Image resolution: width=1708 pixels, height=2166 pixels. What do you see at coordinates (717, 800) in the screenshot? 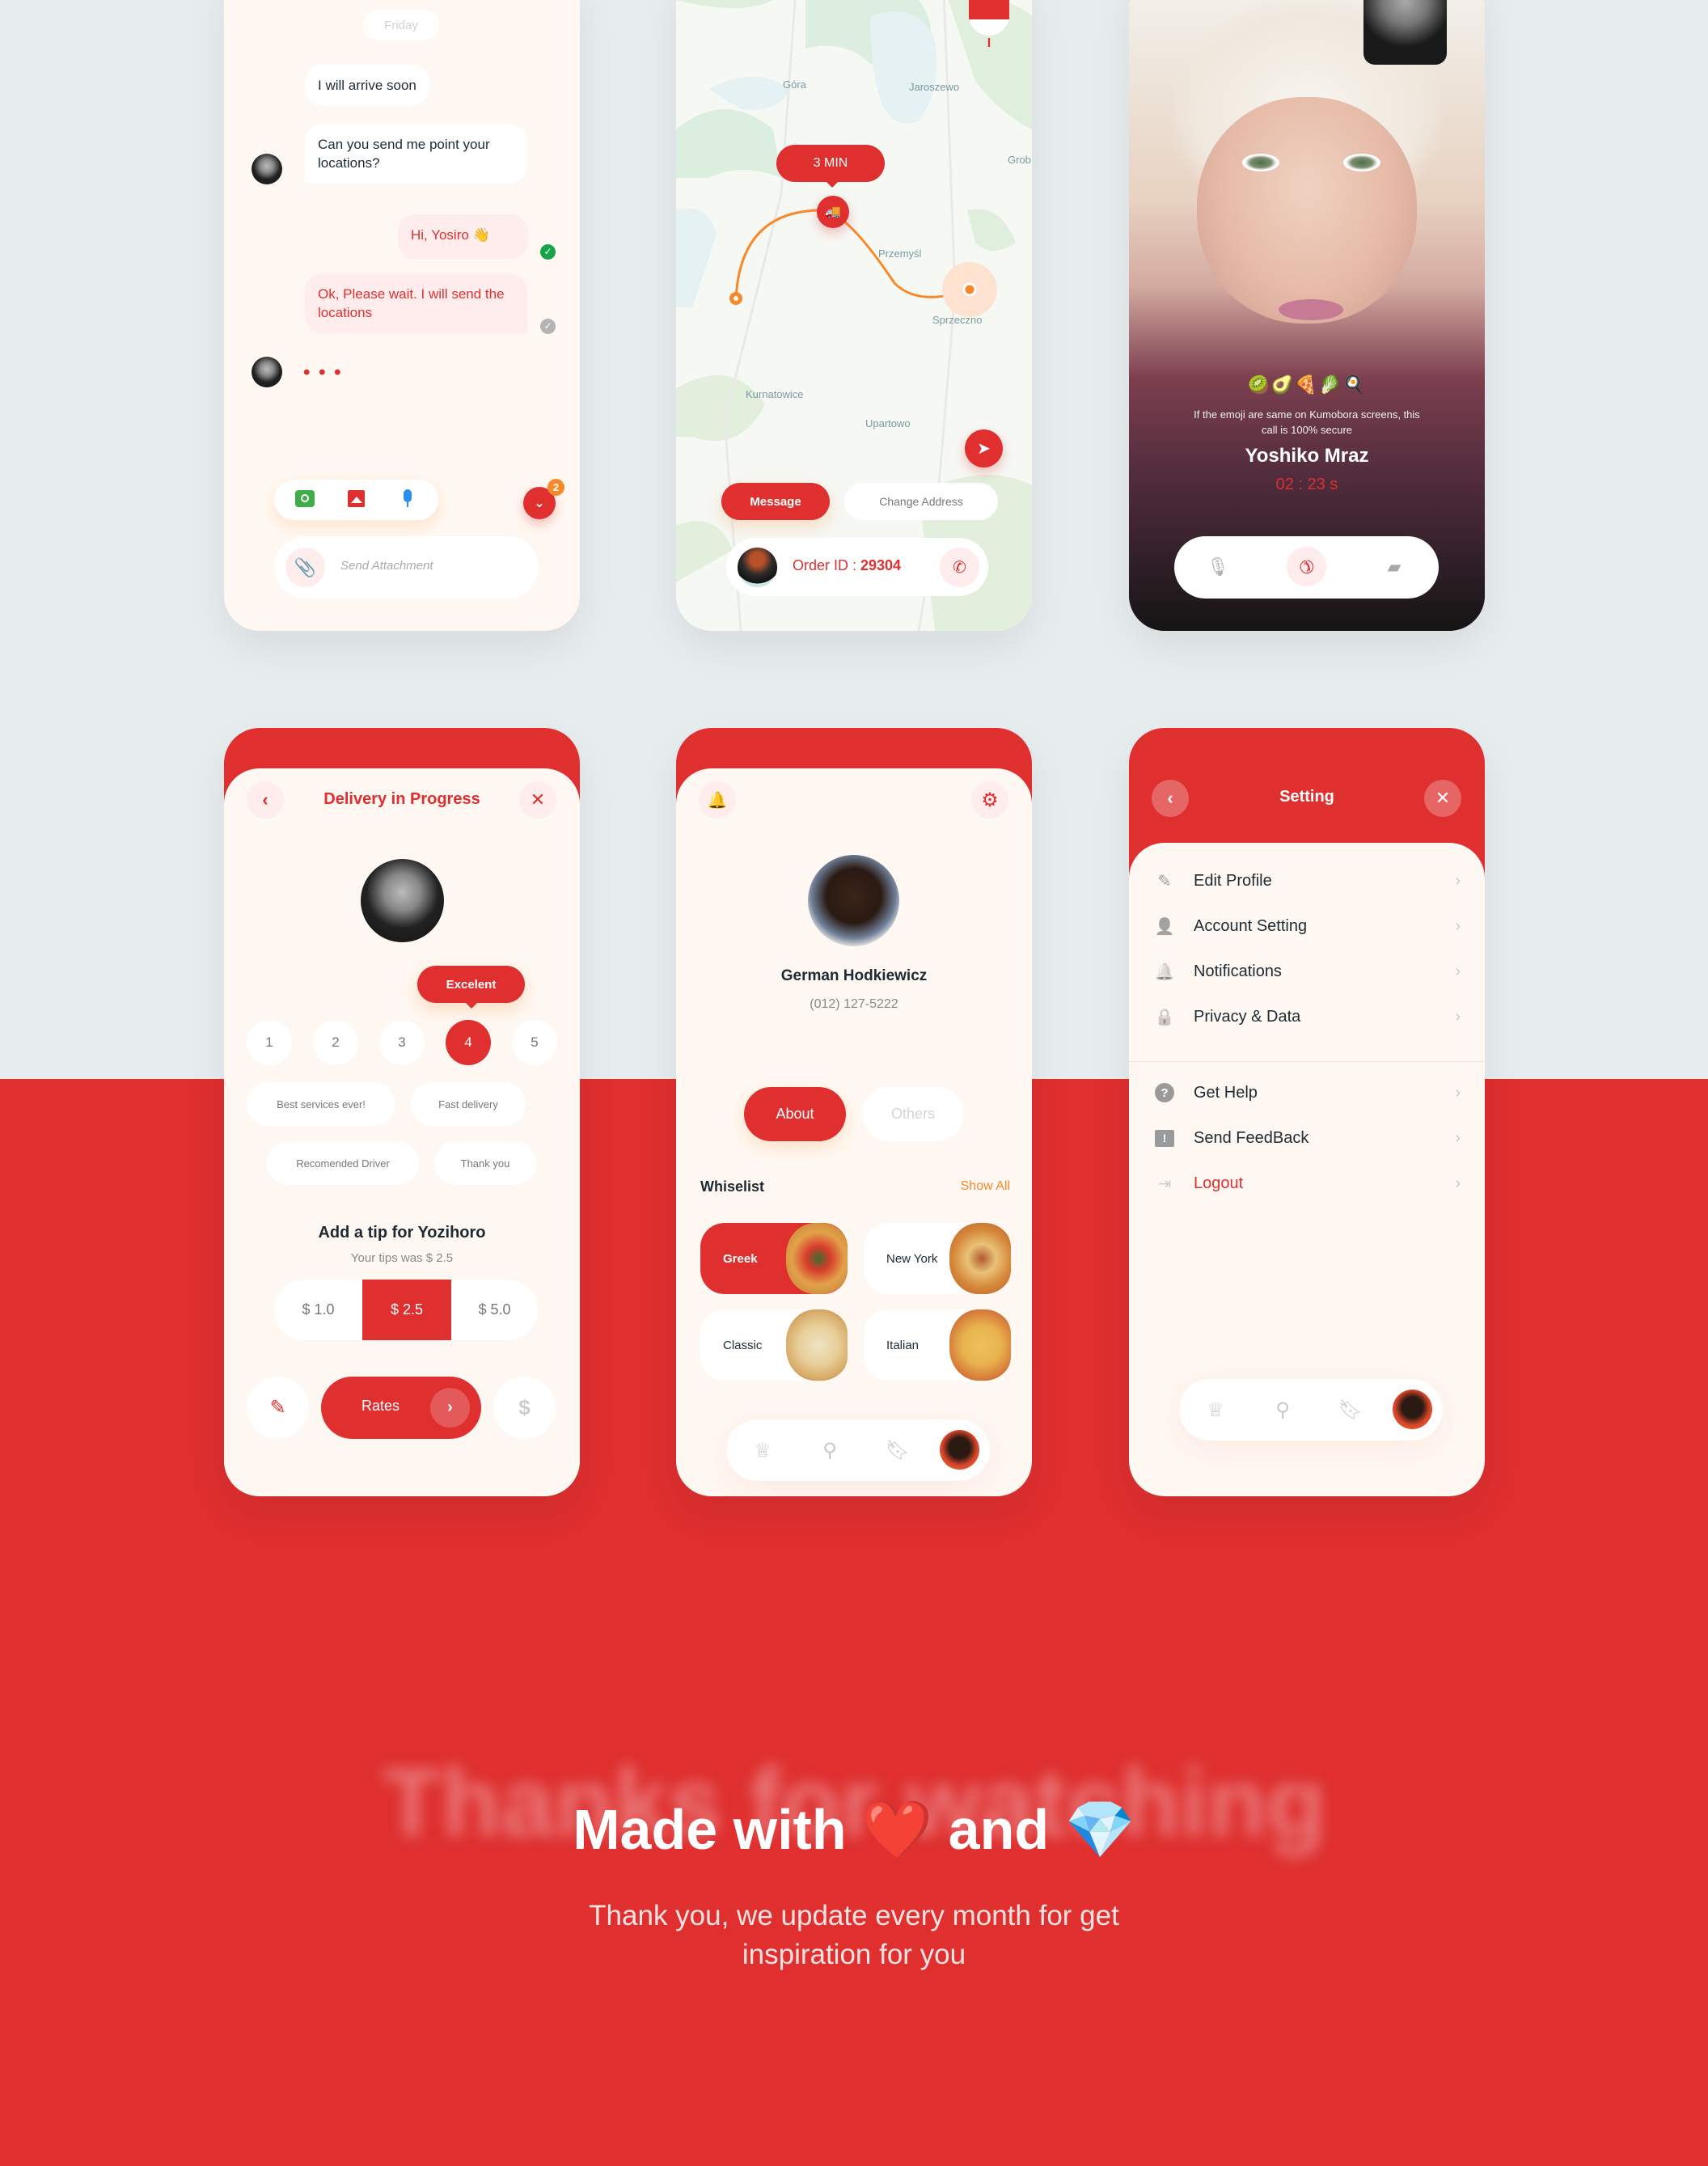
I see `bell-icon: 🔔` at bounding box center [717, 800].